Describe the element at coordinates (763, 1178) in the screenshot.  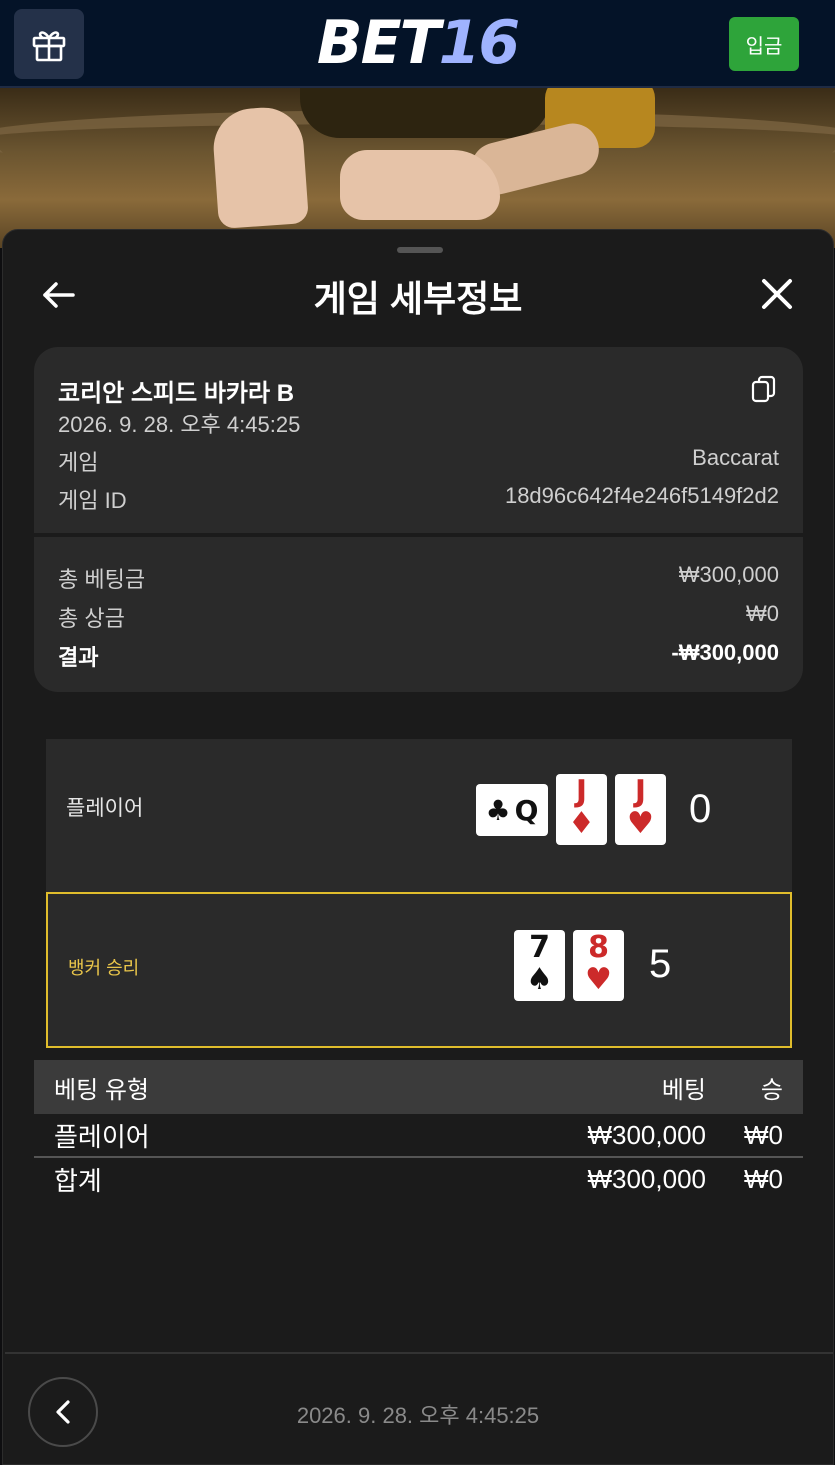
I see `total-win-cell: ₩0` at that location.